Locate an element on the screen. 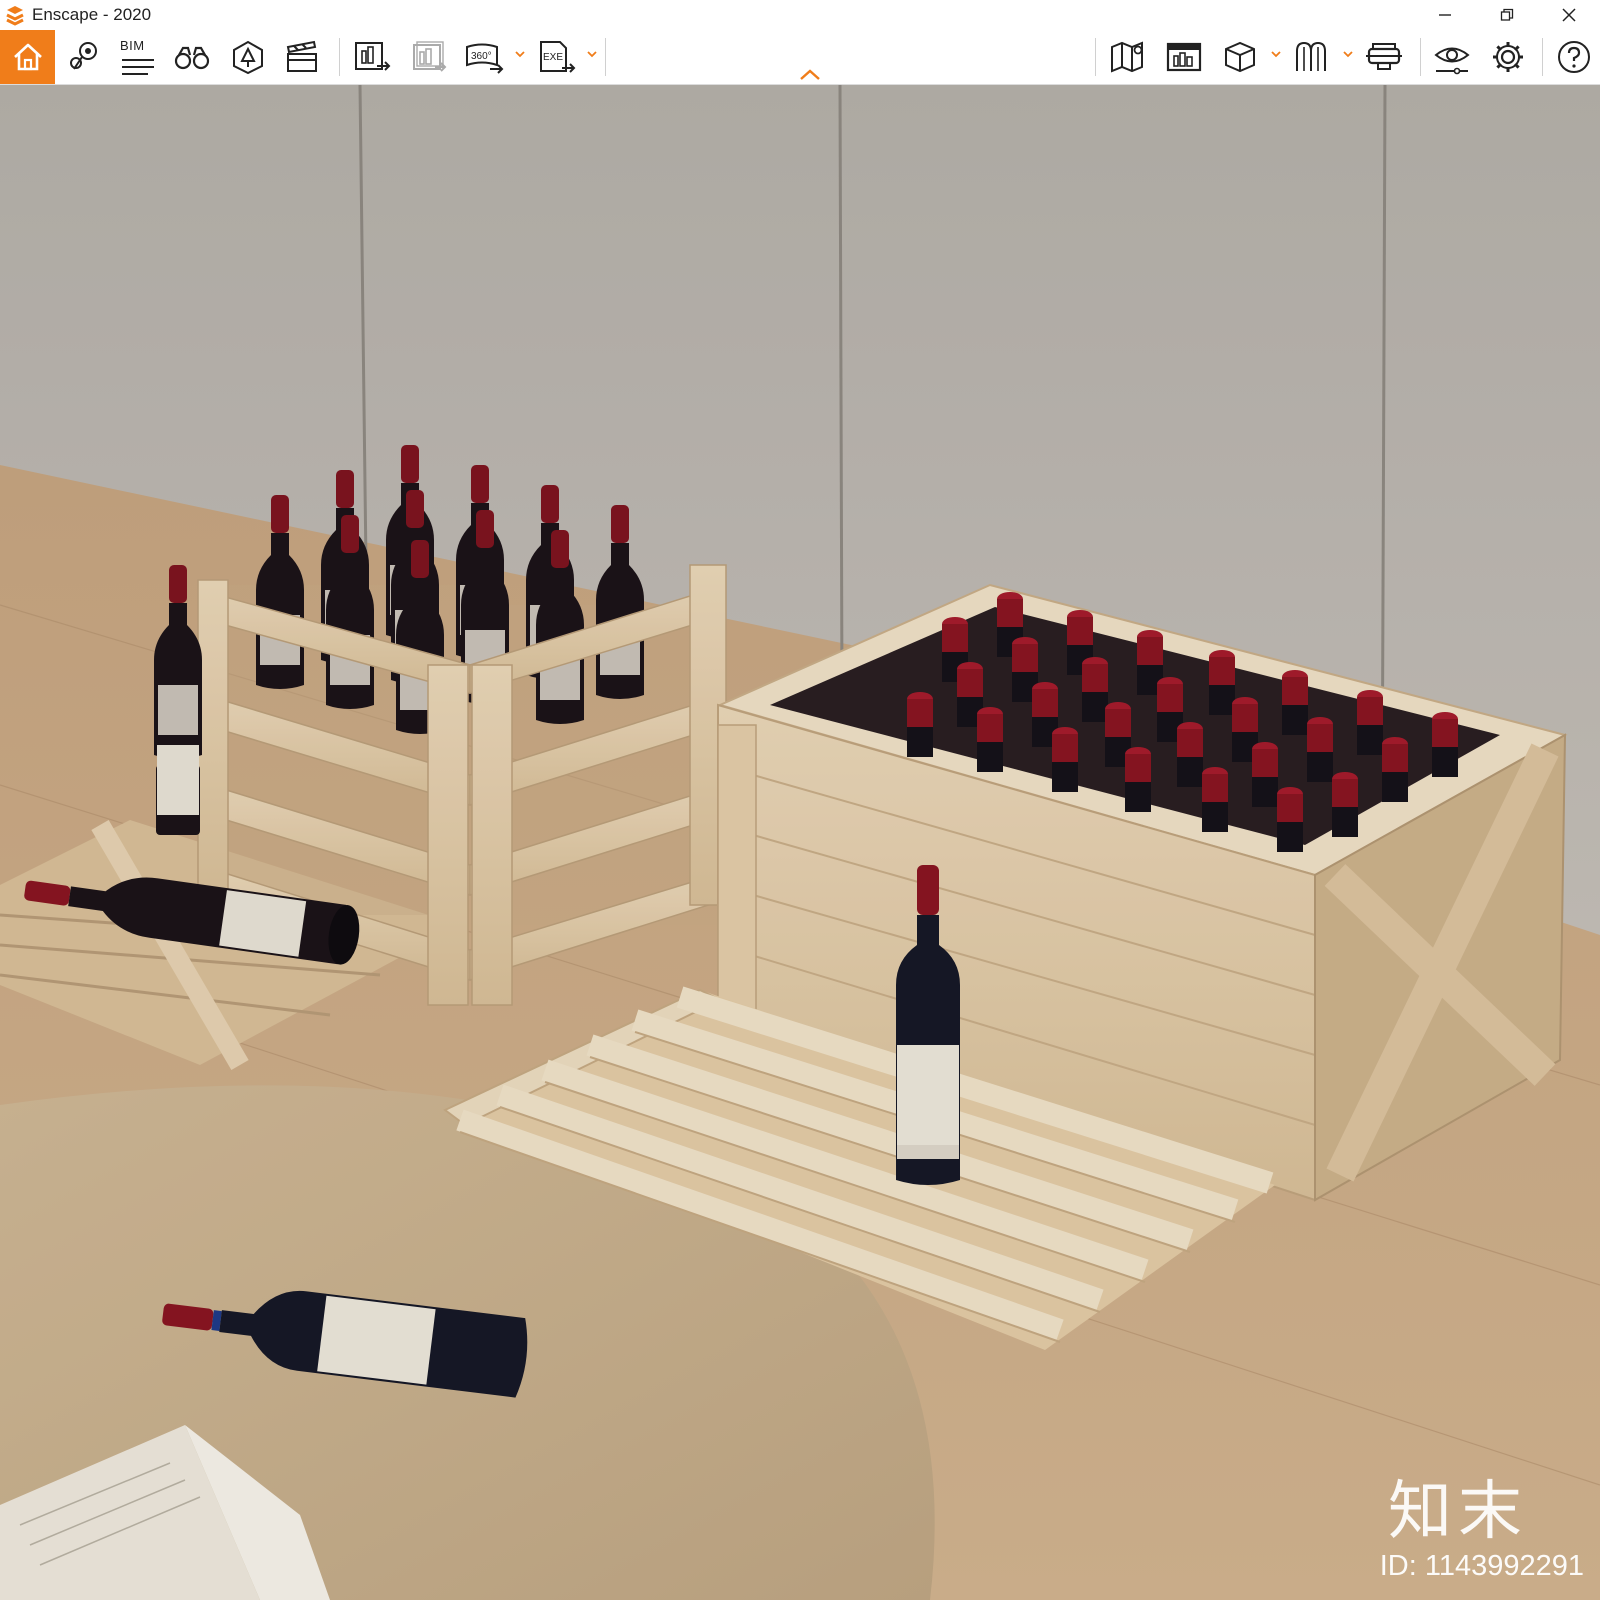 The height and width of the screenshot is (1600, 1600). view-management-button is located at coordinates (1240, 57).